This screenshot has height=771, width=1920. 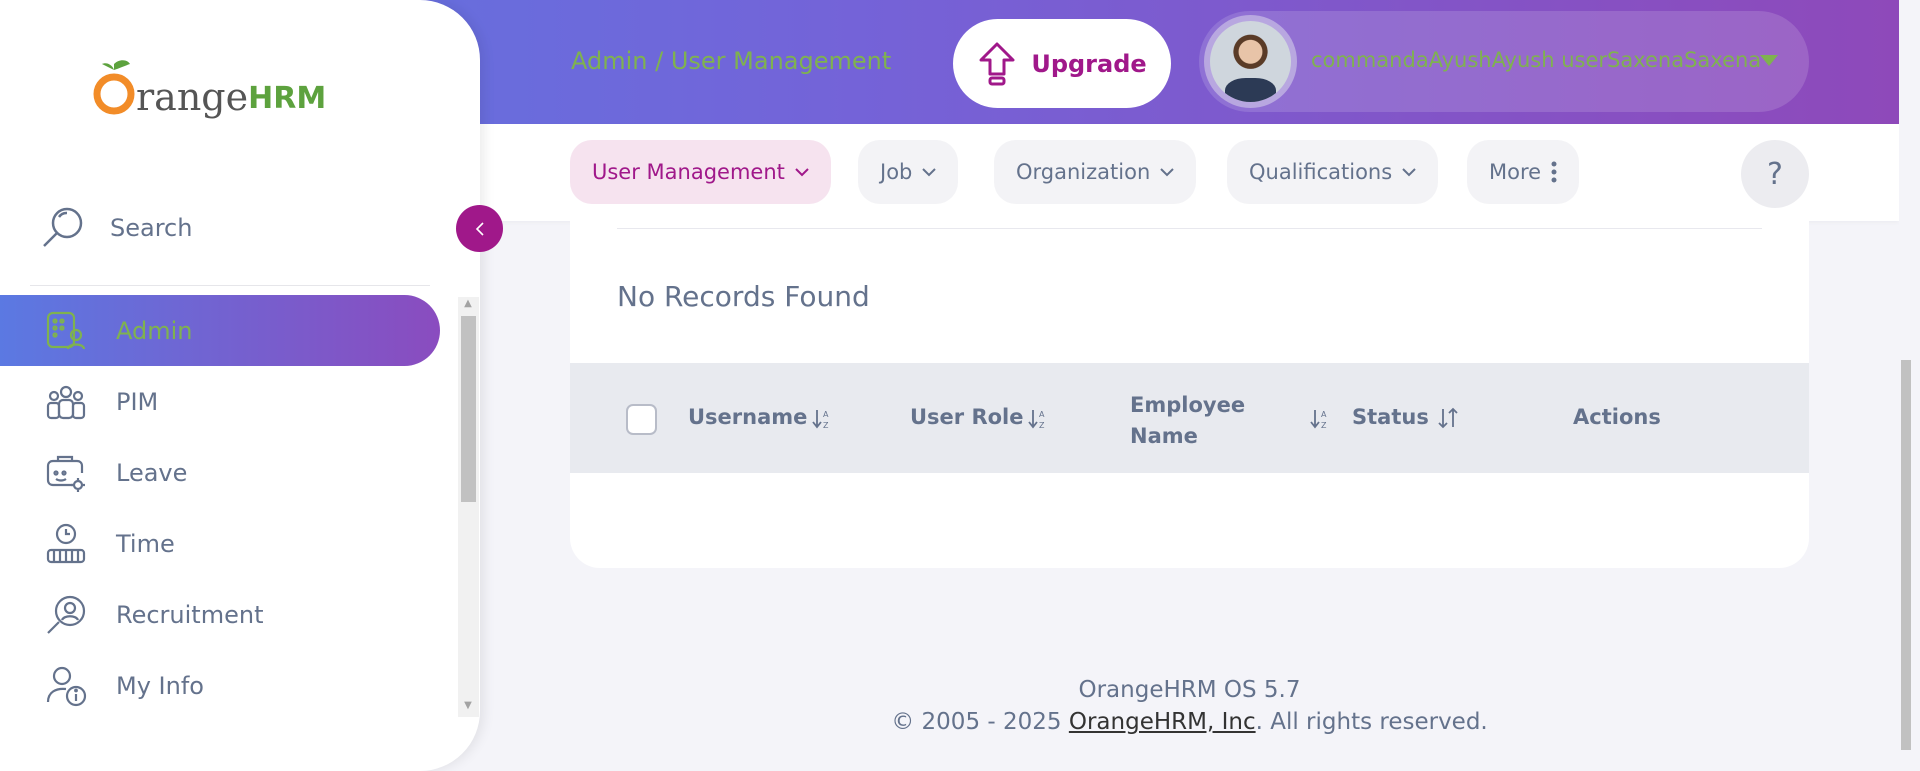 I want to click on tab-job: Job, so click(x=908, y=172).